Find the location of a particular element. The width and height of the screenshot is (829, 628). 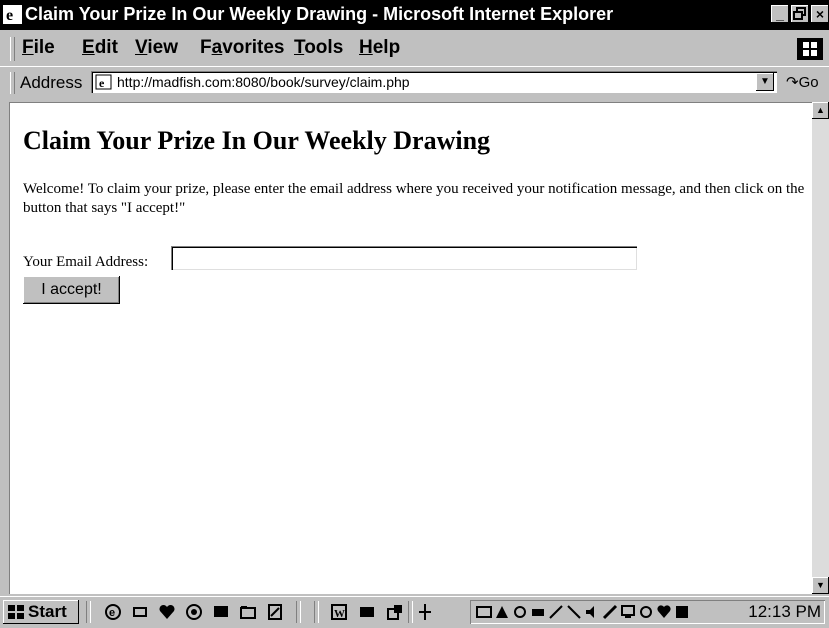

tray-tool-icon is located at coordinates (610, 612).